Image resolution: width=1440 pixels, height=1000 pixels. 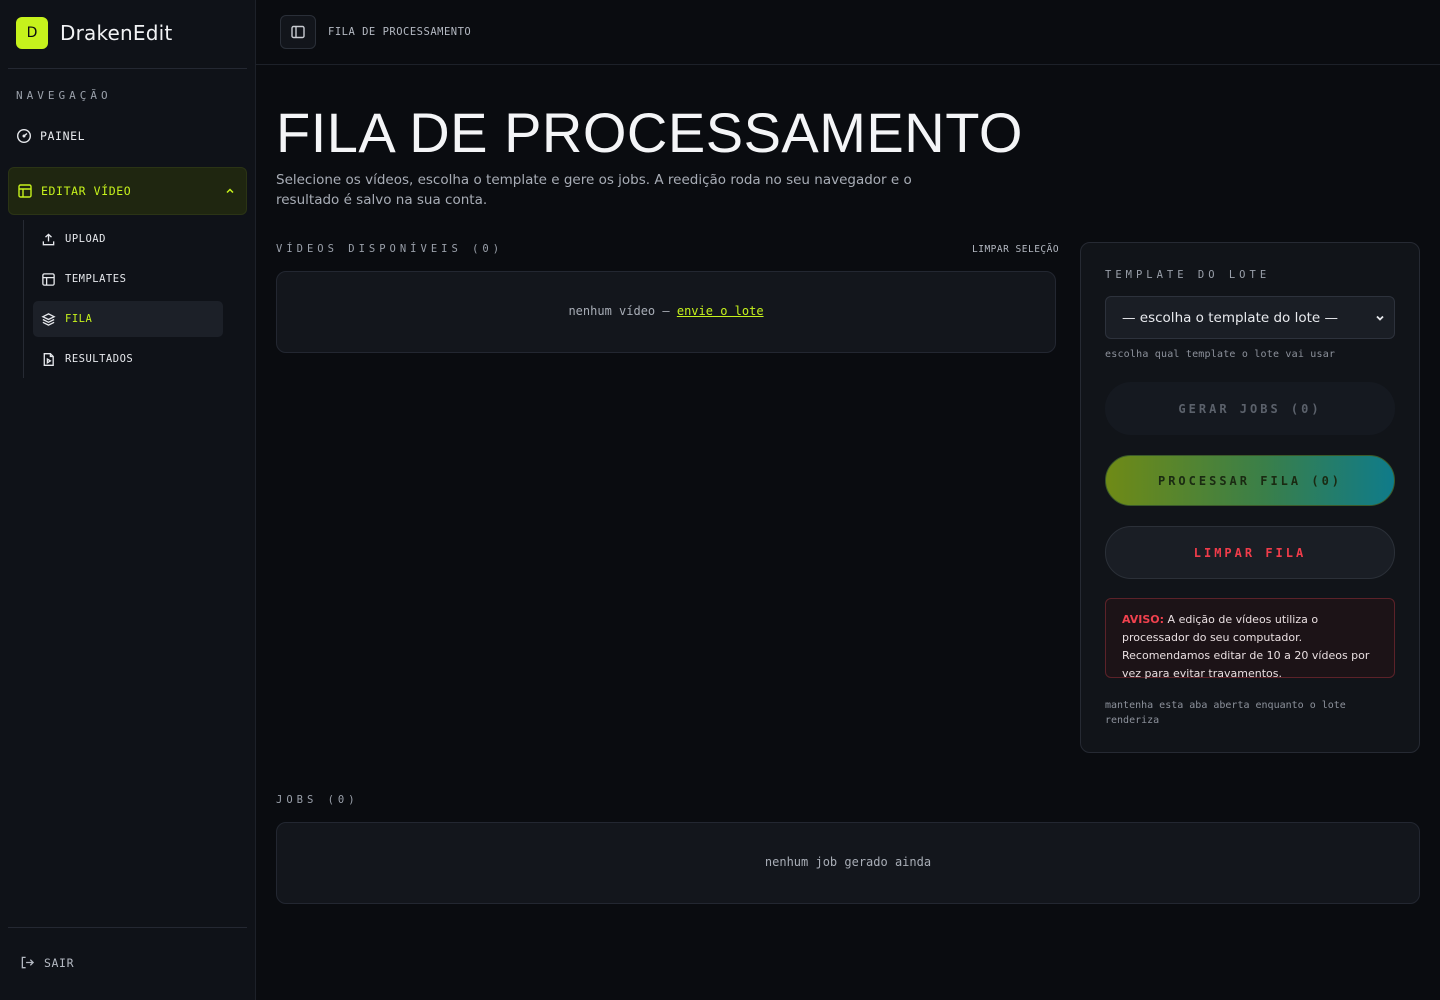 What do you see at coordinates (317, 800) in the screenshot?
I see `jobs-section-label: JOBS (0)` at bounding box center [317, 800].